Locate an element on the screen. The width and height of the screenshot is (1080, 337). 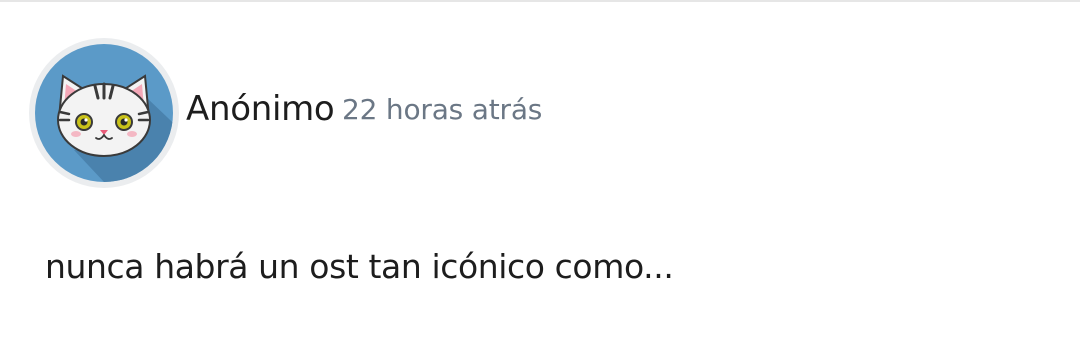
timestamp: 22 horas atrás is located at coordinates (442, 109).